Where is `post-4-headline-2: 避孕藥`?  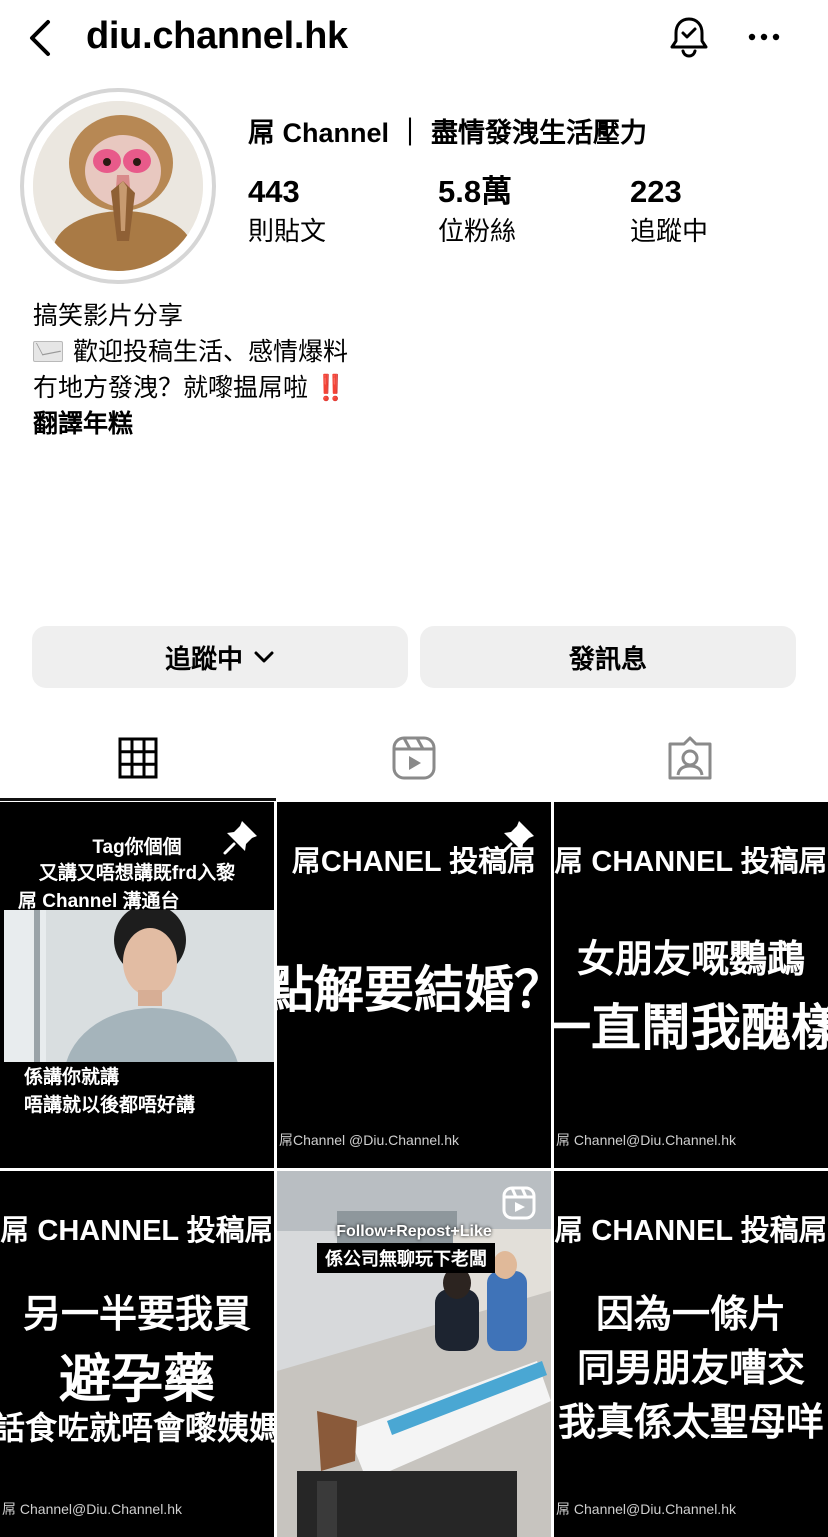
post-4-headline-2: 避孕藥 is located at coordinates (136, 1380).